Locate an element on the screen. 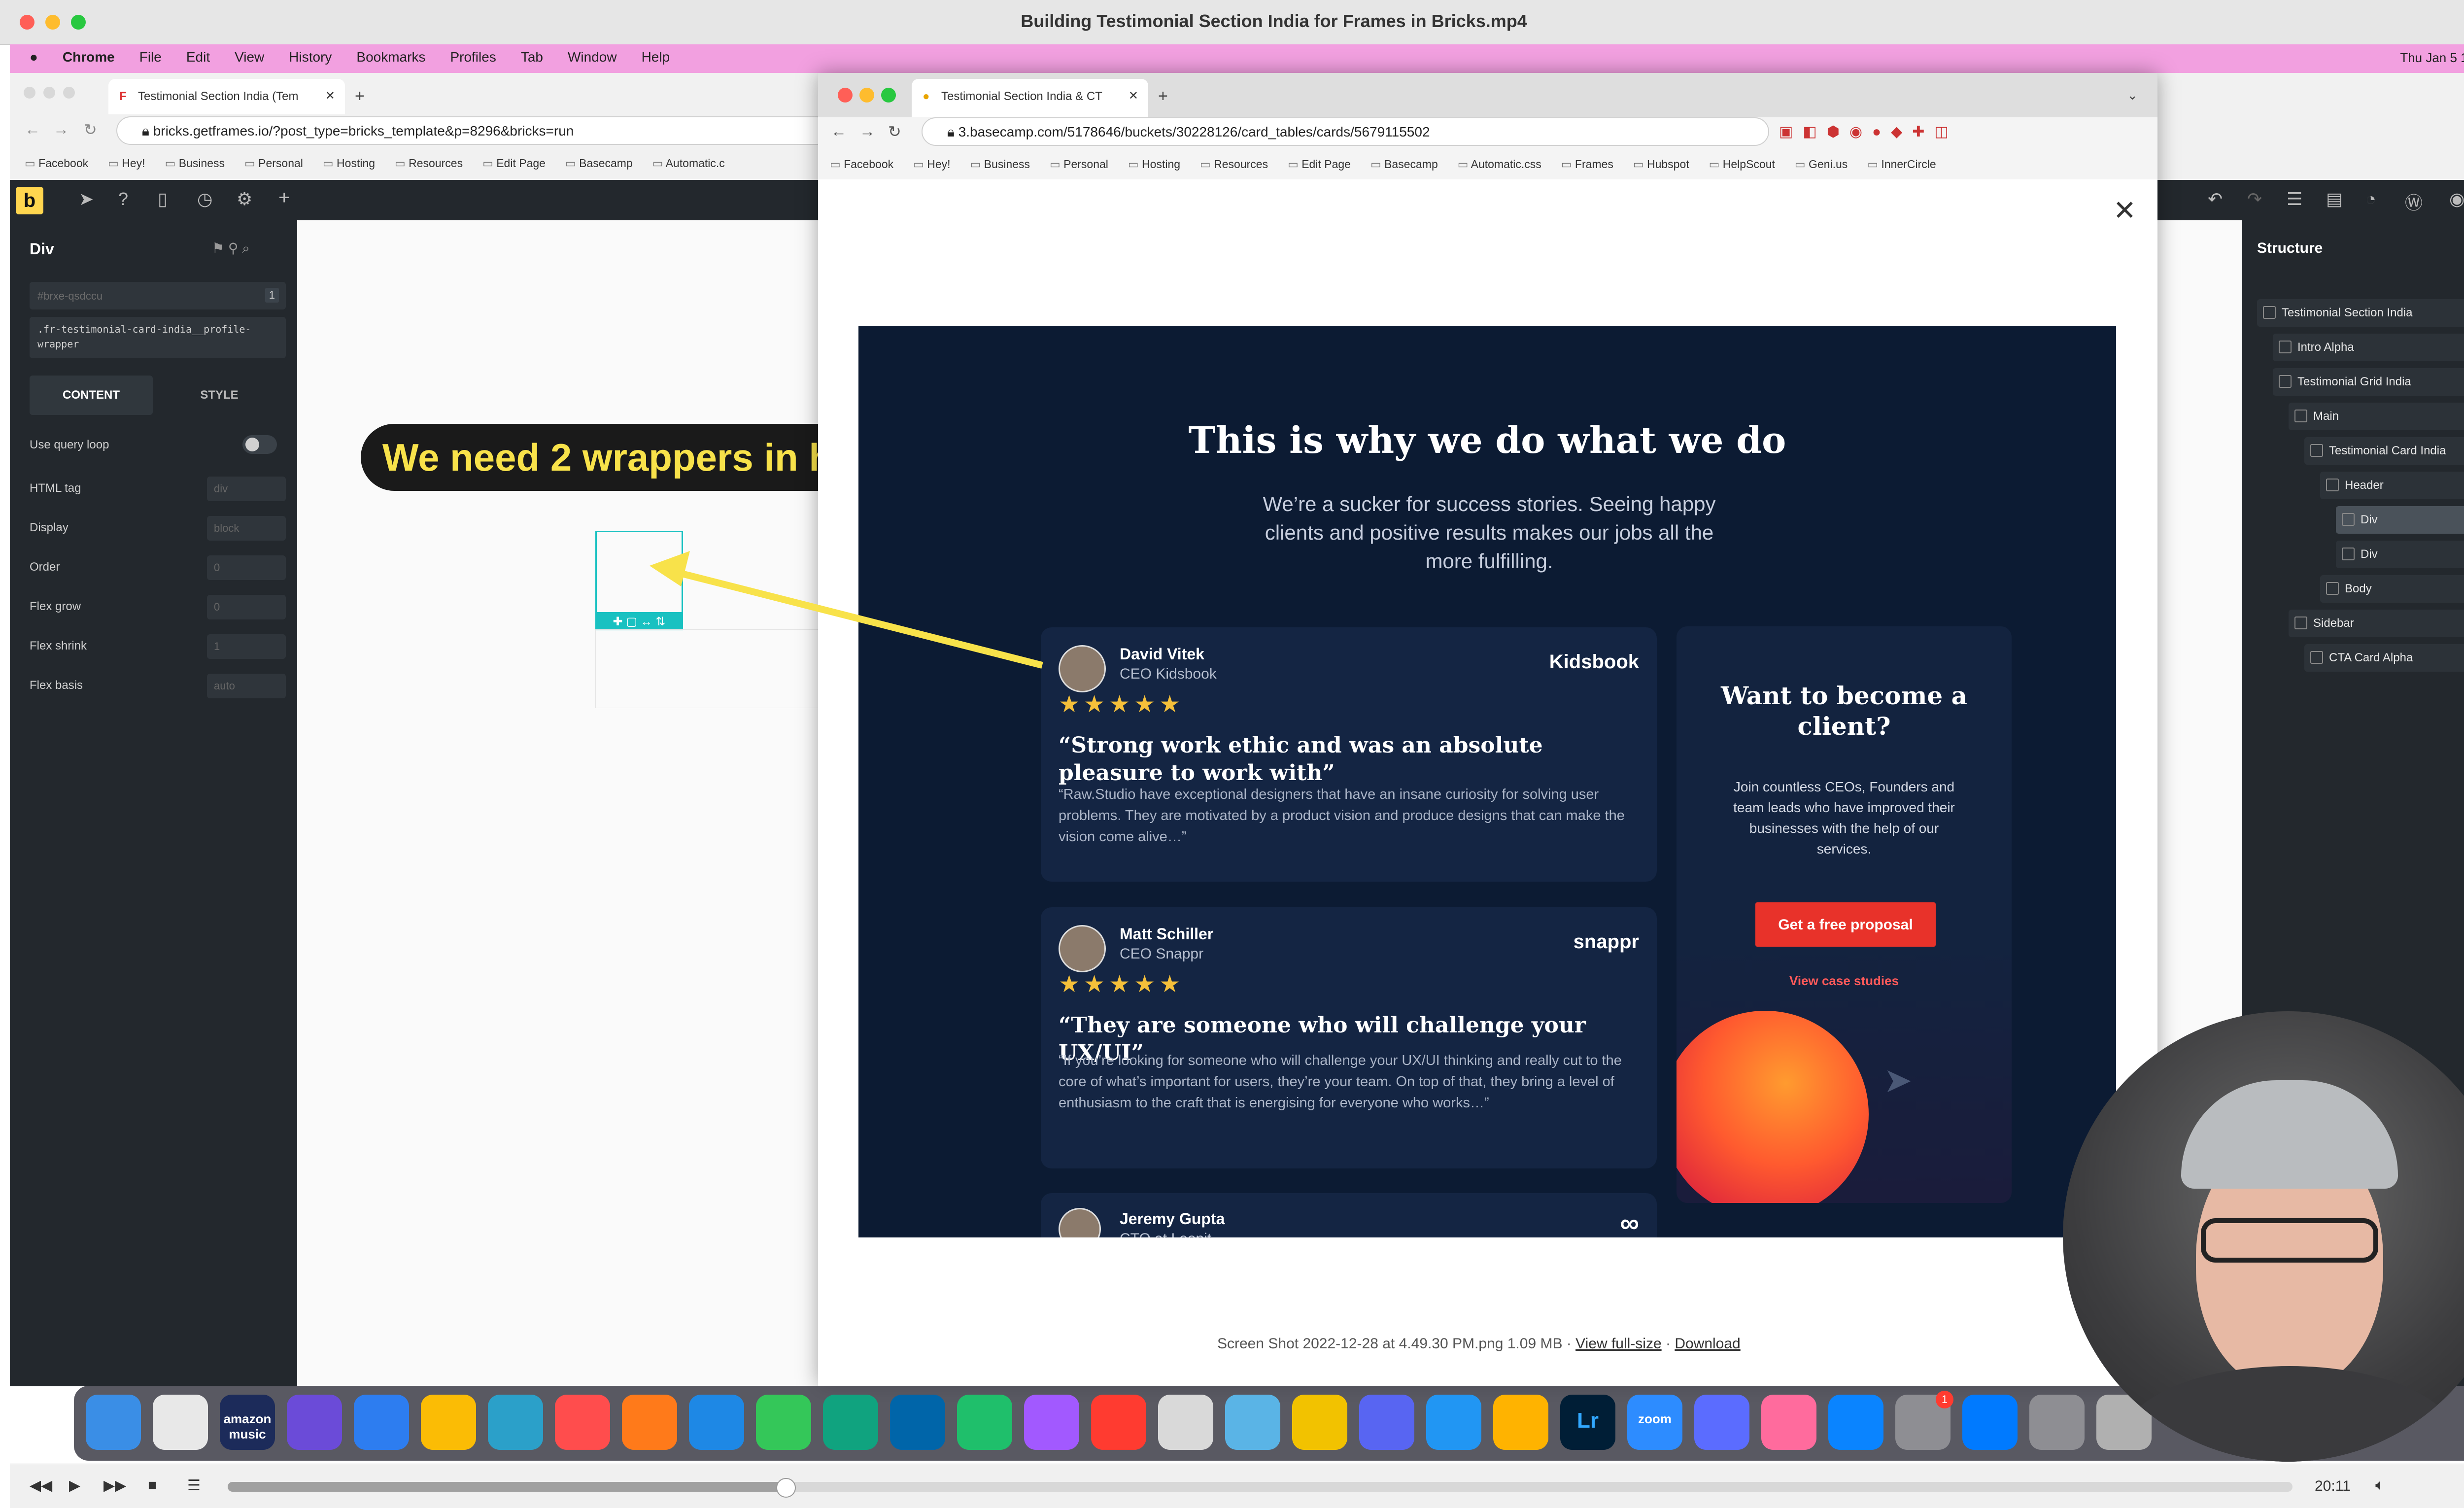 Image resolution: width=2464 pixels, height=1508 pixels. amazon-music-icon: amazon music is located at coordinates (247, 1426).